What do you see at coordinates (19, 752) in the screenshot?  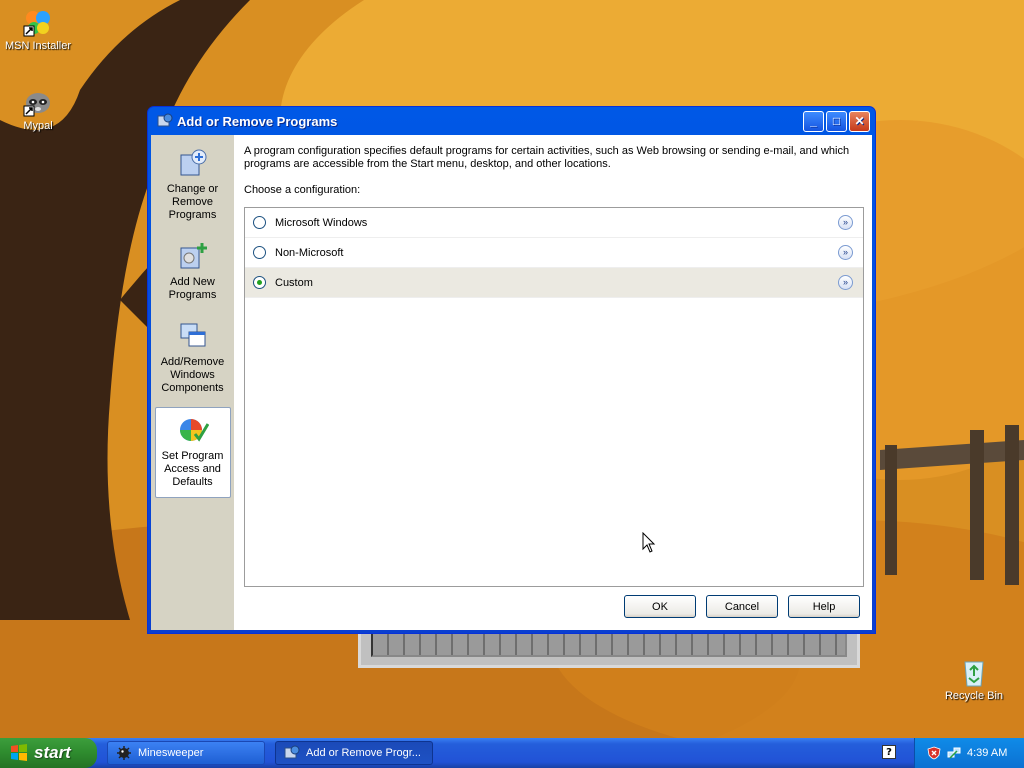 I see `windows-flag-icon` at bounding box center [19, 752].